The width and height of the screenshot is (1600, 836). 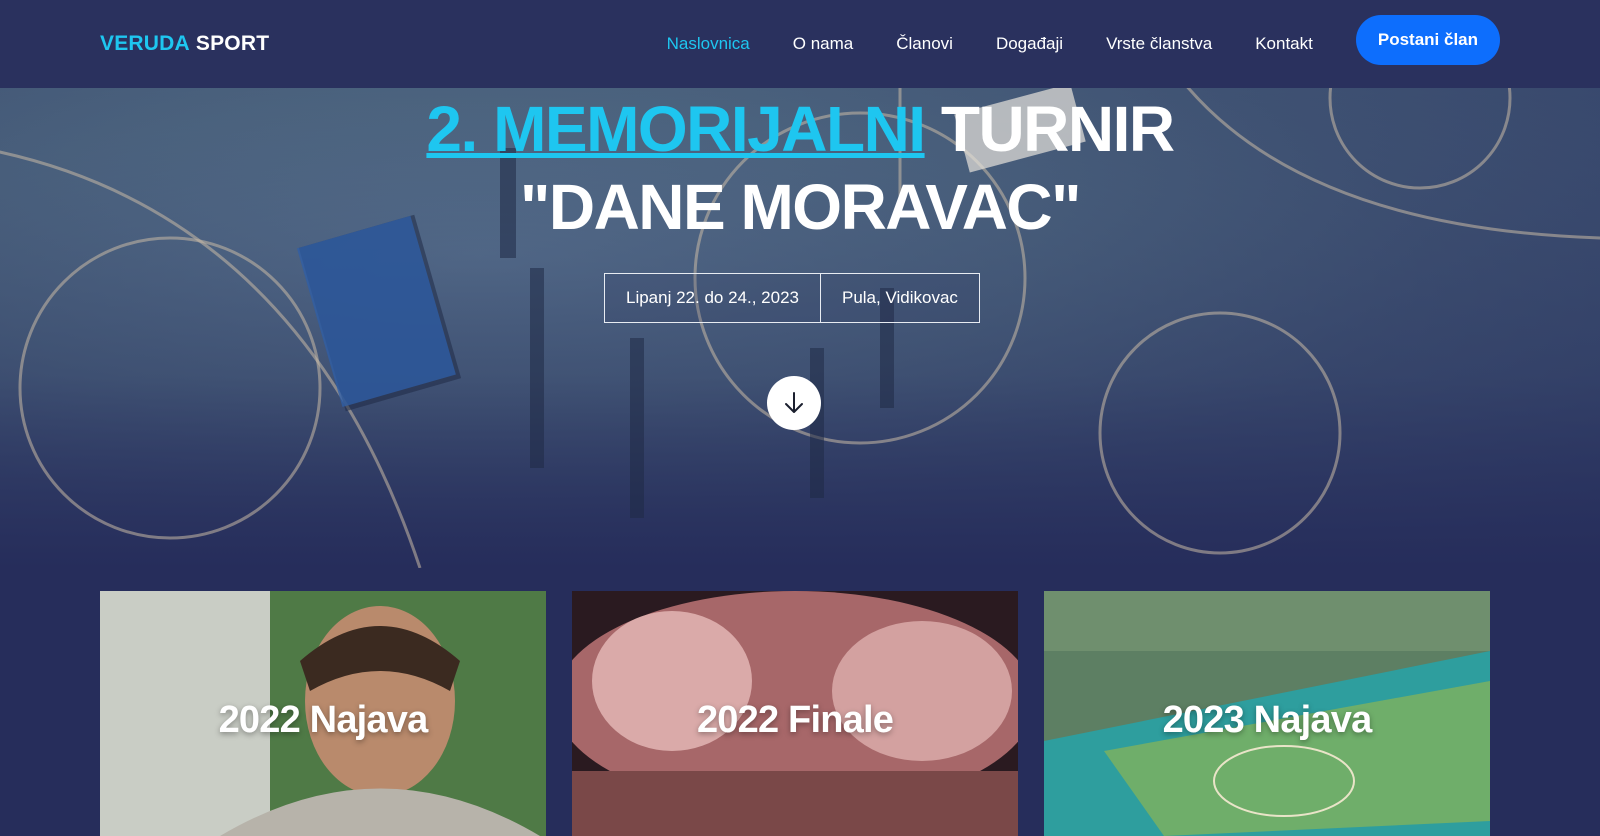 What do you see at coordinates (145, 43) in the screenshot?
I see `brand-part1: VERUDA` at bounding box center [145, 43].